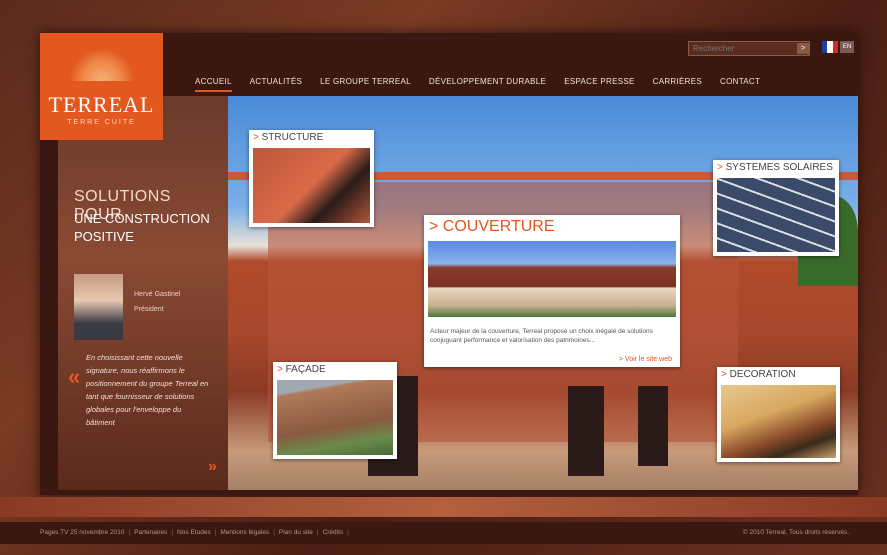 The image size is (887, 555). I want to click on card-decoration: > DECORATION, so click(778, 414).